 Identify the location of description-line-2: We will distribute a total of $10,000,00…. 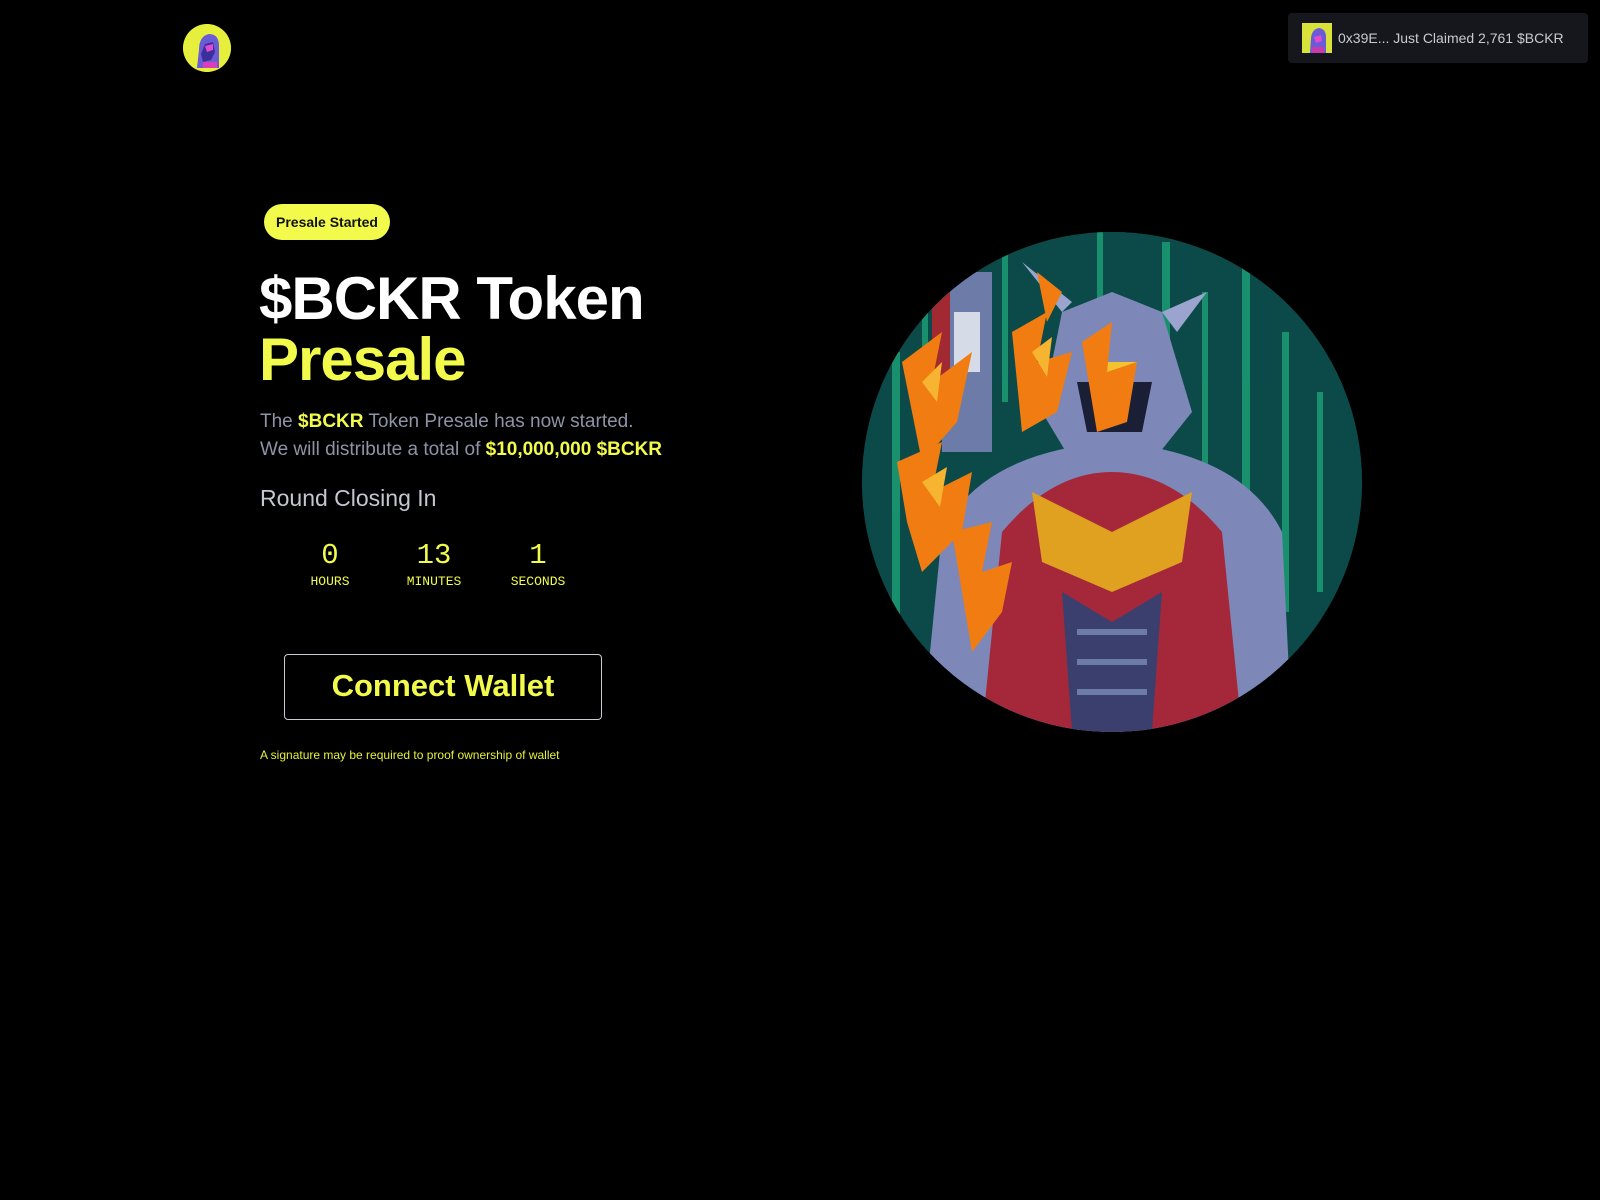
(461, 450).